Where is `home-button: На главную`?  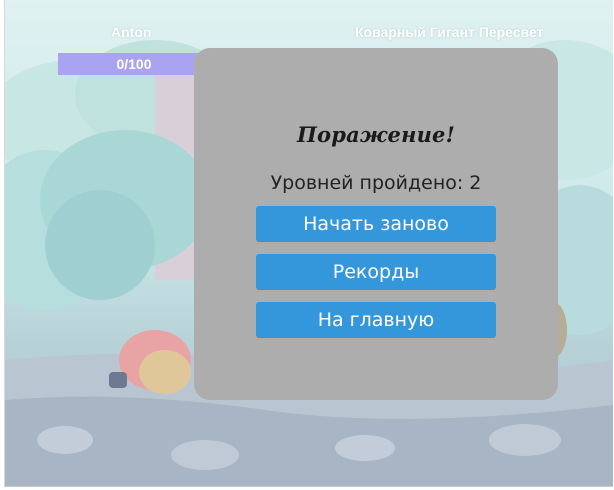
home-button: На главную is located at coordinates (376, 320).